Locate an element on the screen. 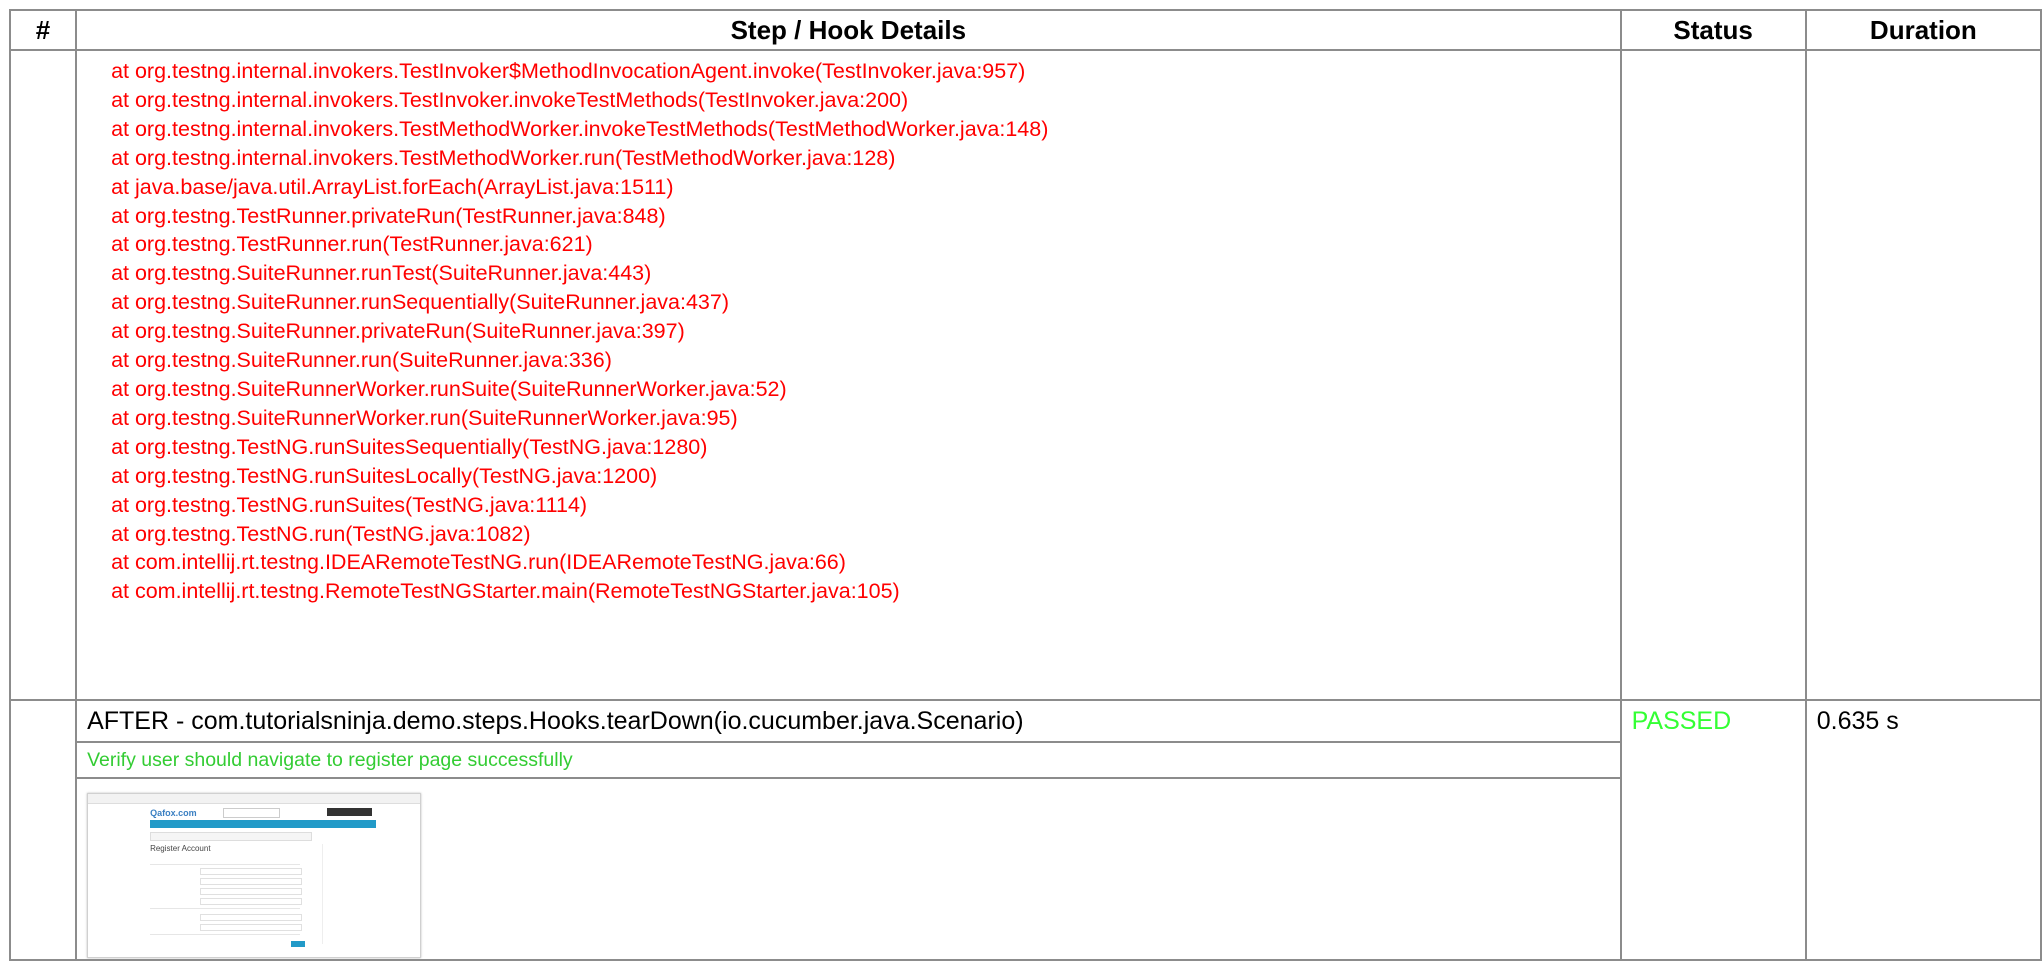 The image size is (2042, 961). status-badge: PASSED is located at coordinates (1681, 721).